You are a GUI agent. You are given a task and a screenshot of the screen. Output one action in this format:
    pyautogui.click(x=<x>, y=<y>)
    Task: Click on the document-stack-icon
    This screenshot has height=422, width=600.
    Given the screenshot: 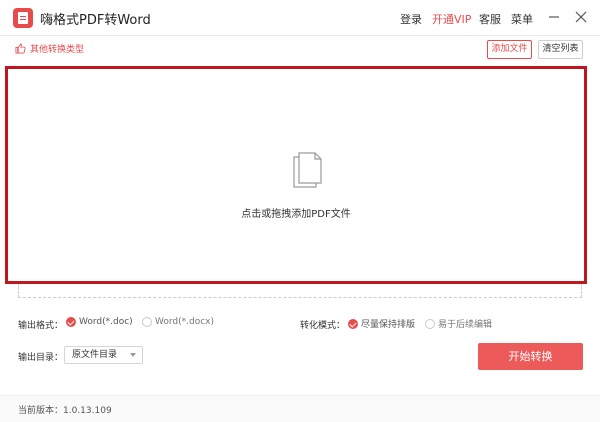 What is the action you would take?
    pyautogui.click(x=307, y=170)
    